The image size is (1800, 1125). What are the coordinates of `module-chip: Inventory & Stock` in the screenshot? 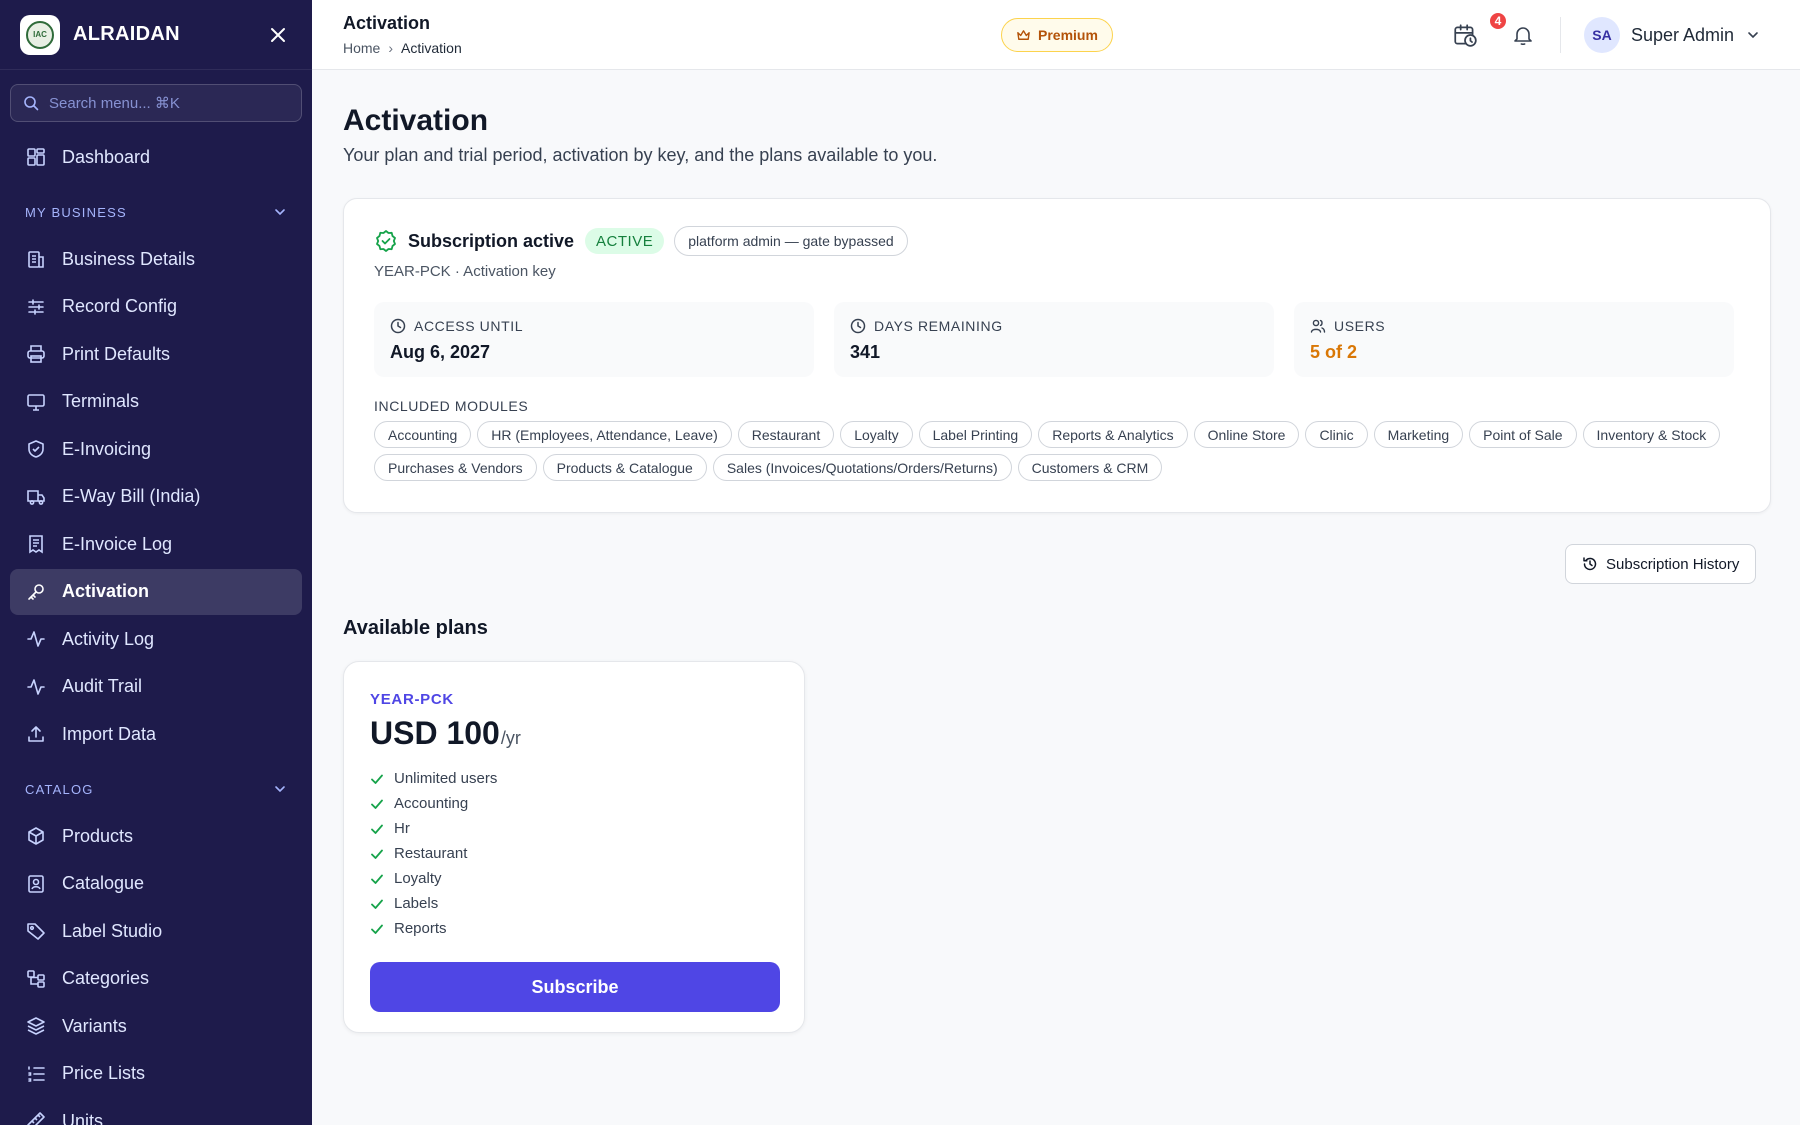 It's located at (1651, 434).